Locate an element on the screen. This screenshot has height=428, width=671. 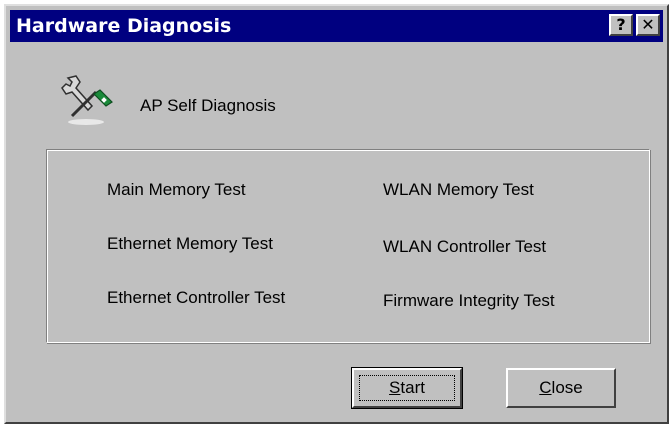
close-button: Close is located at coordinates (561, 388).